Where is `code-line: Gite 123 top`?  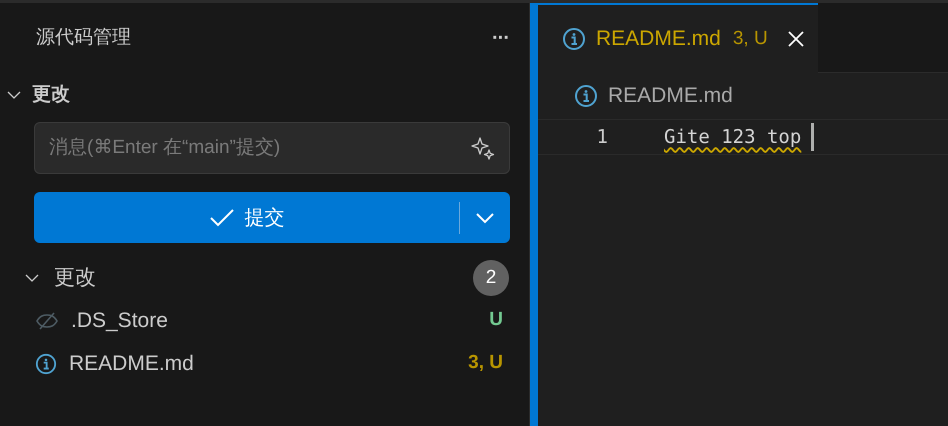
code-line: Gite 123 top is located at coordinates (733, 137).